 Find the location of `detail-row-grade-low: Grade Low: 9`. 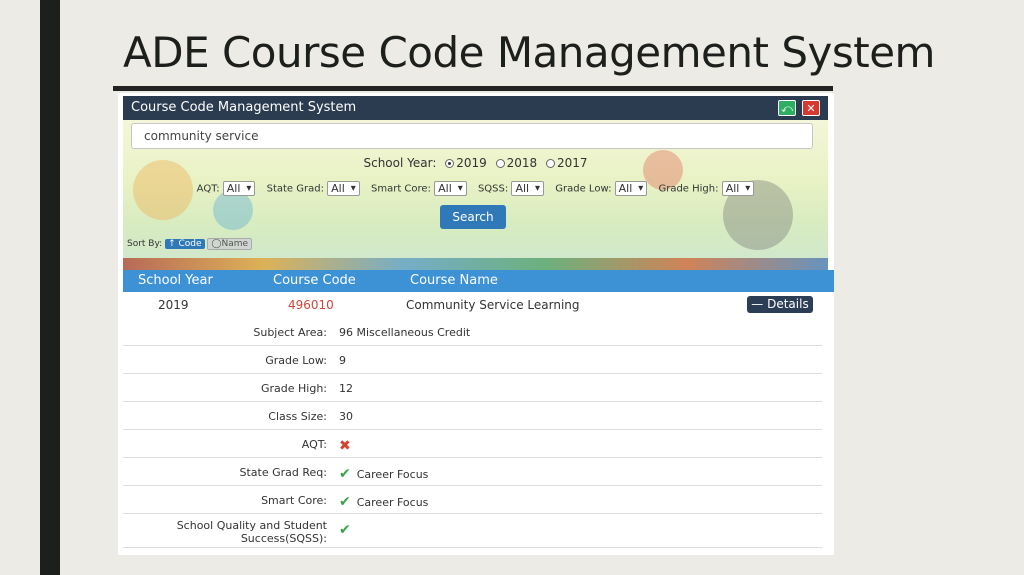

detail-row-grade-low: Grade Low: 9 is located at coordinates (472, 360).